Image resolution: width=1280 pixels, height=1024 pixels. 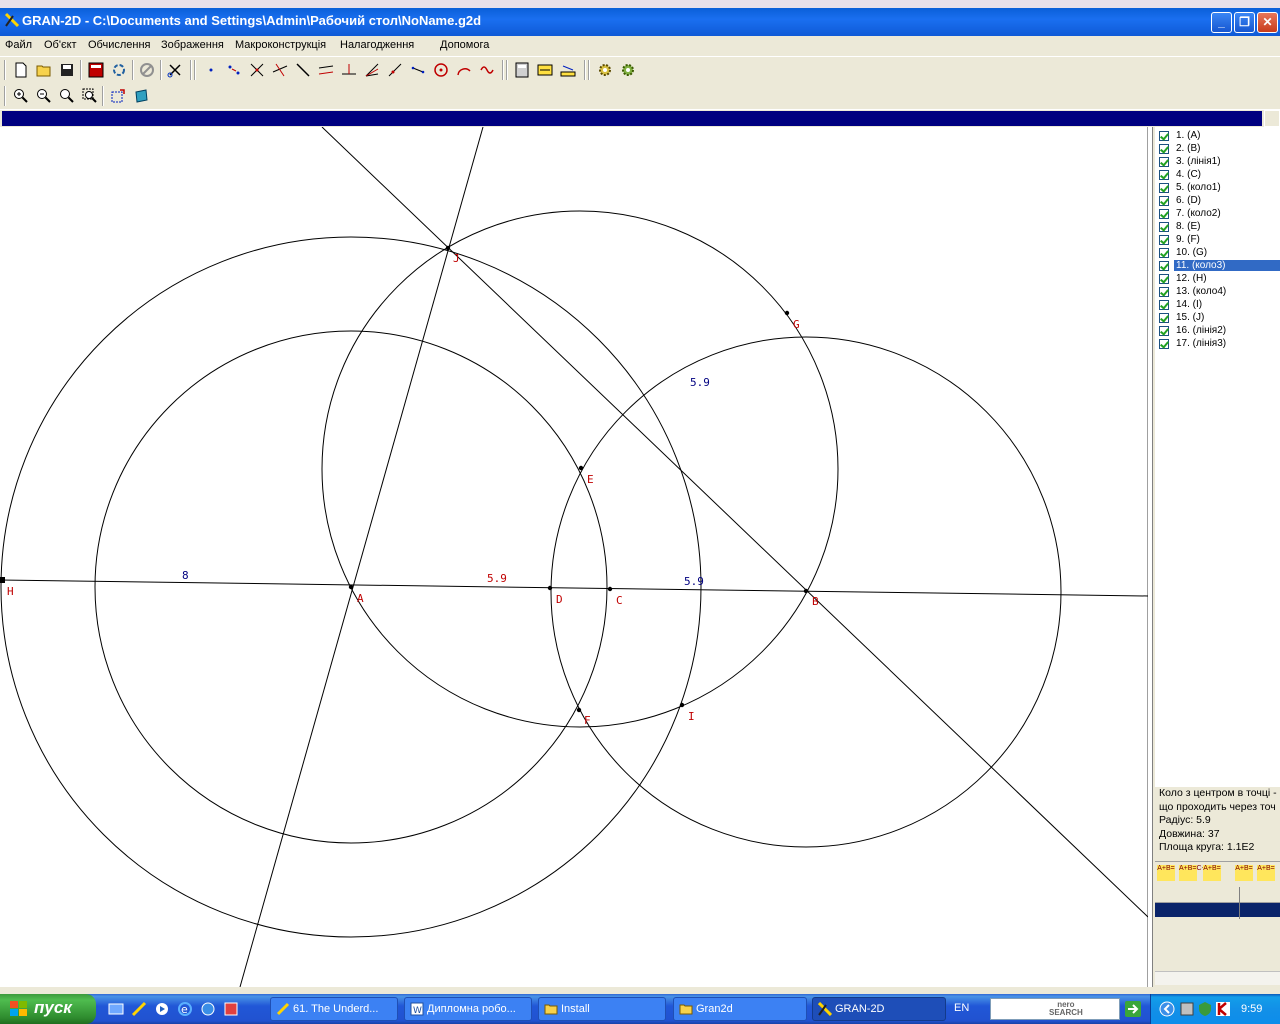 What do you see at coordinates (1219, 239) in the screenshot?
I see `object-list-item: 9. (F)` at bounding box center [1219, 239].